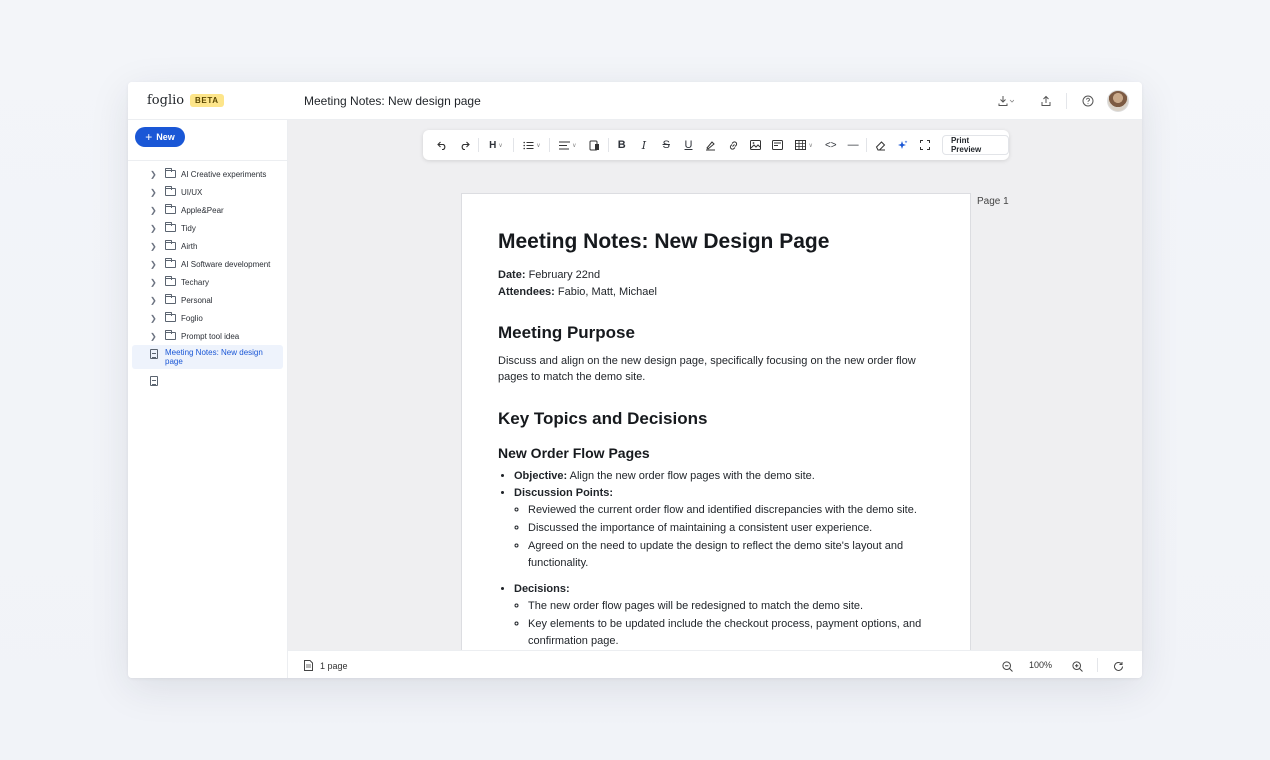  Describe the element at coordinates (993, 201) in the screenshot. I see `page-number-label: Page 1` at that location.